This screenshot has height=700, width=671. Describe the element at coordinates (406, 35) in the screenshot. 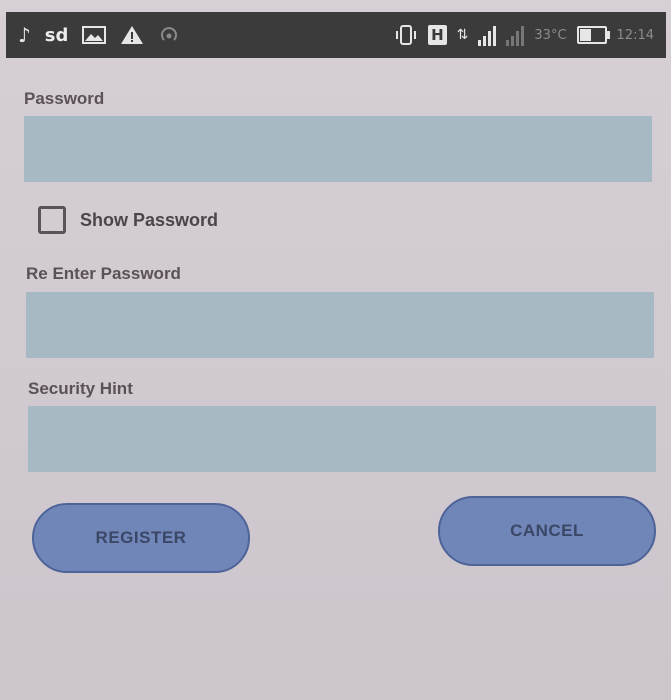

I see `vibrate-icon` at that location.